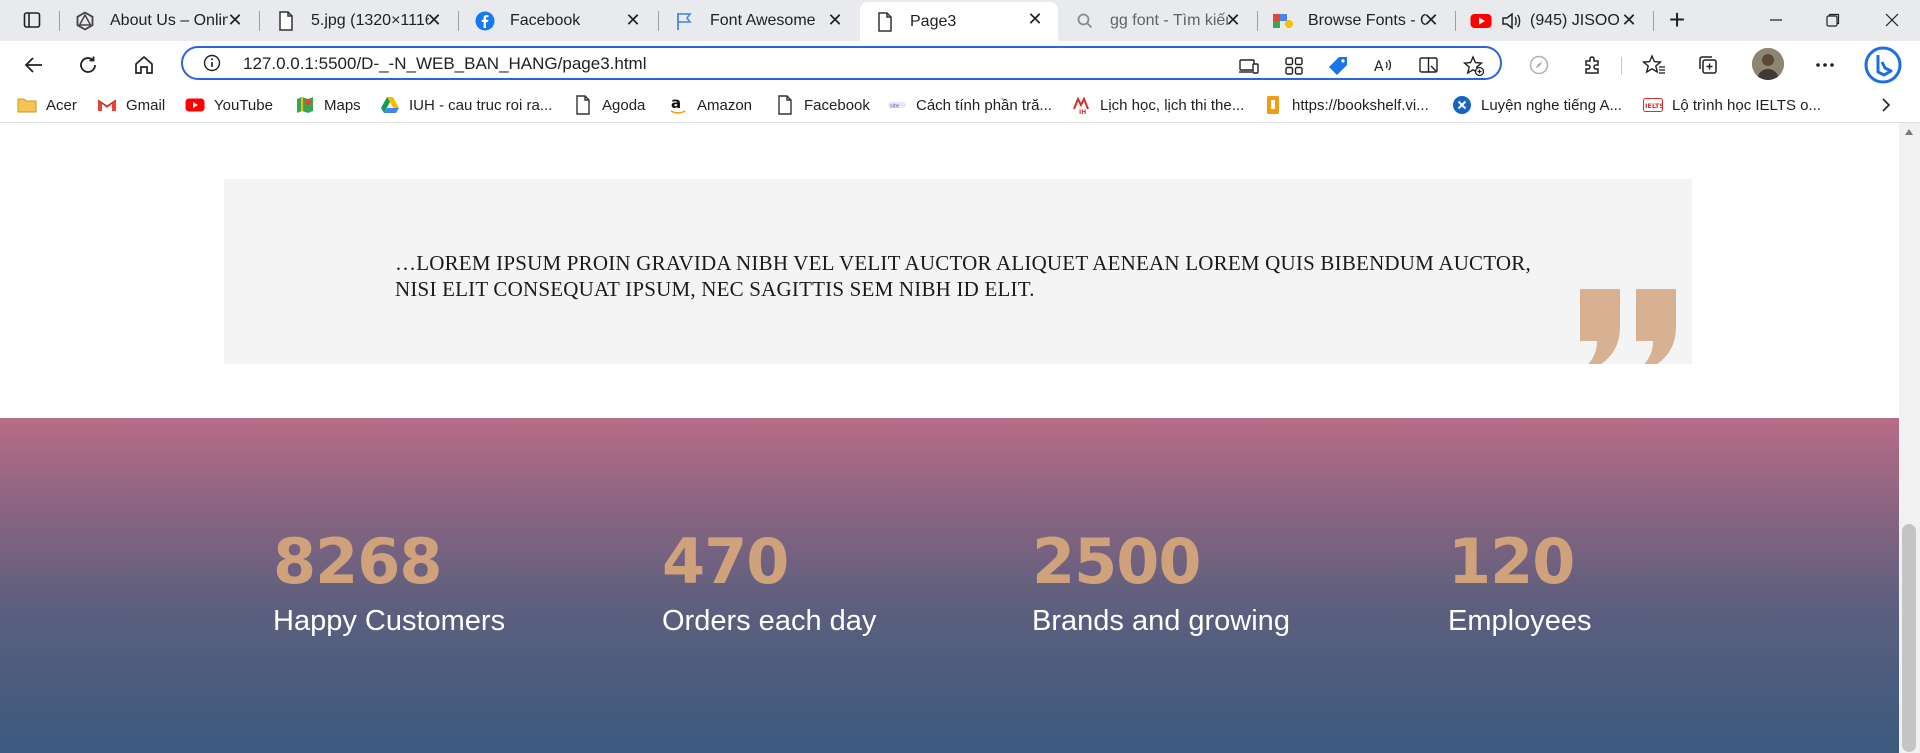  I want to click on stat-label: Brands and growing, so click(1161, 621).